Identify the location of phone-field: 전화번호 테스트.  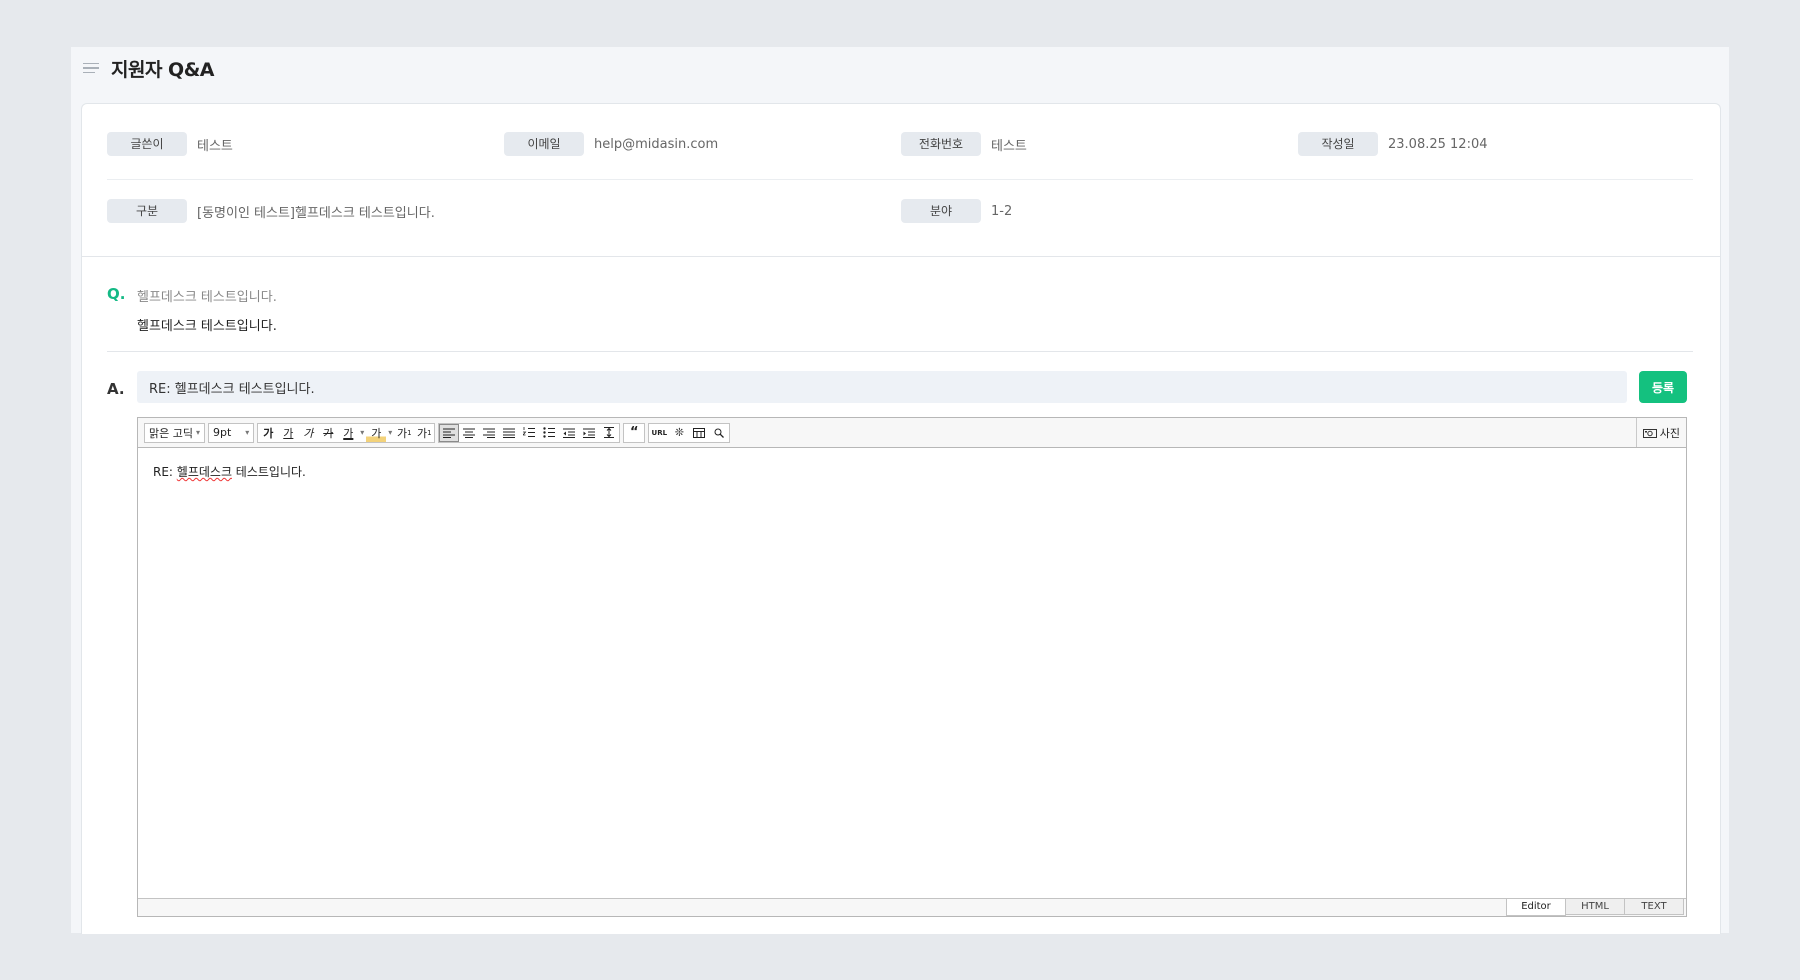
(964, 144).